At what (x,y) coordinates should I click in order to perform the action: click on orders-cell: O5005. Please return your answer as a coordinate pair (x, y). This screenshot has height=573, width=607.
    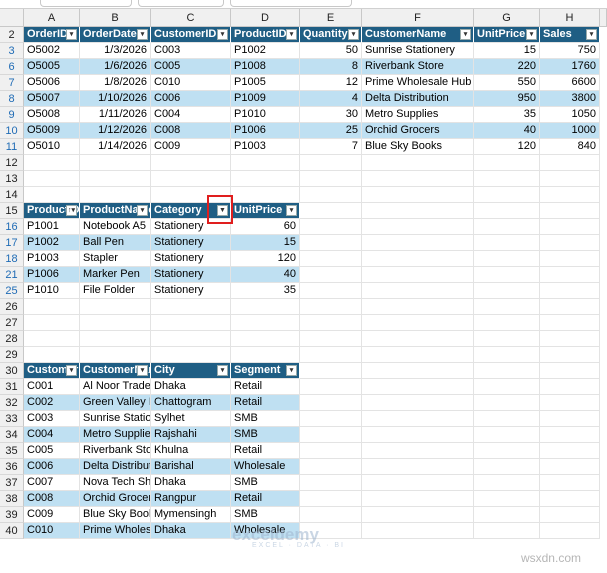
    Looking at the image, I should click on (52, 67).